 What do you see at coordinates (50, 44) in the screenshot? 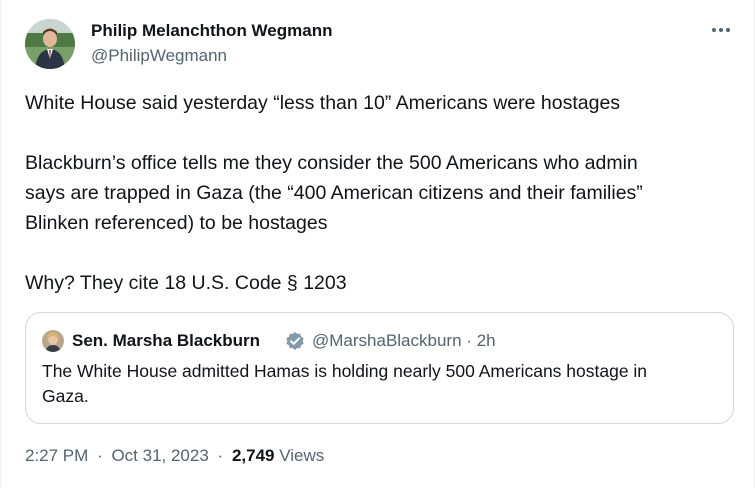
I see `author-avatar` at bounding box center [50, 44].